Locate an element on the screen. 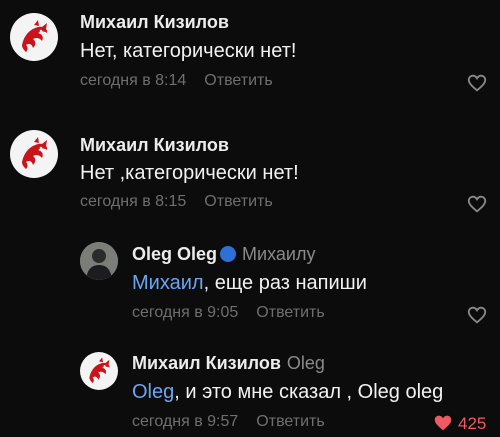 The width and height of the screenshot is (500, 437). mention-link: Oleg is located at coordinates (153, 392).